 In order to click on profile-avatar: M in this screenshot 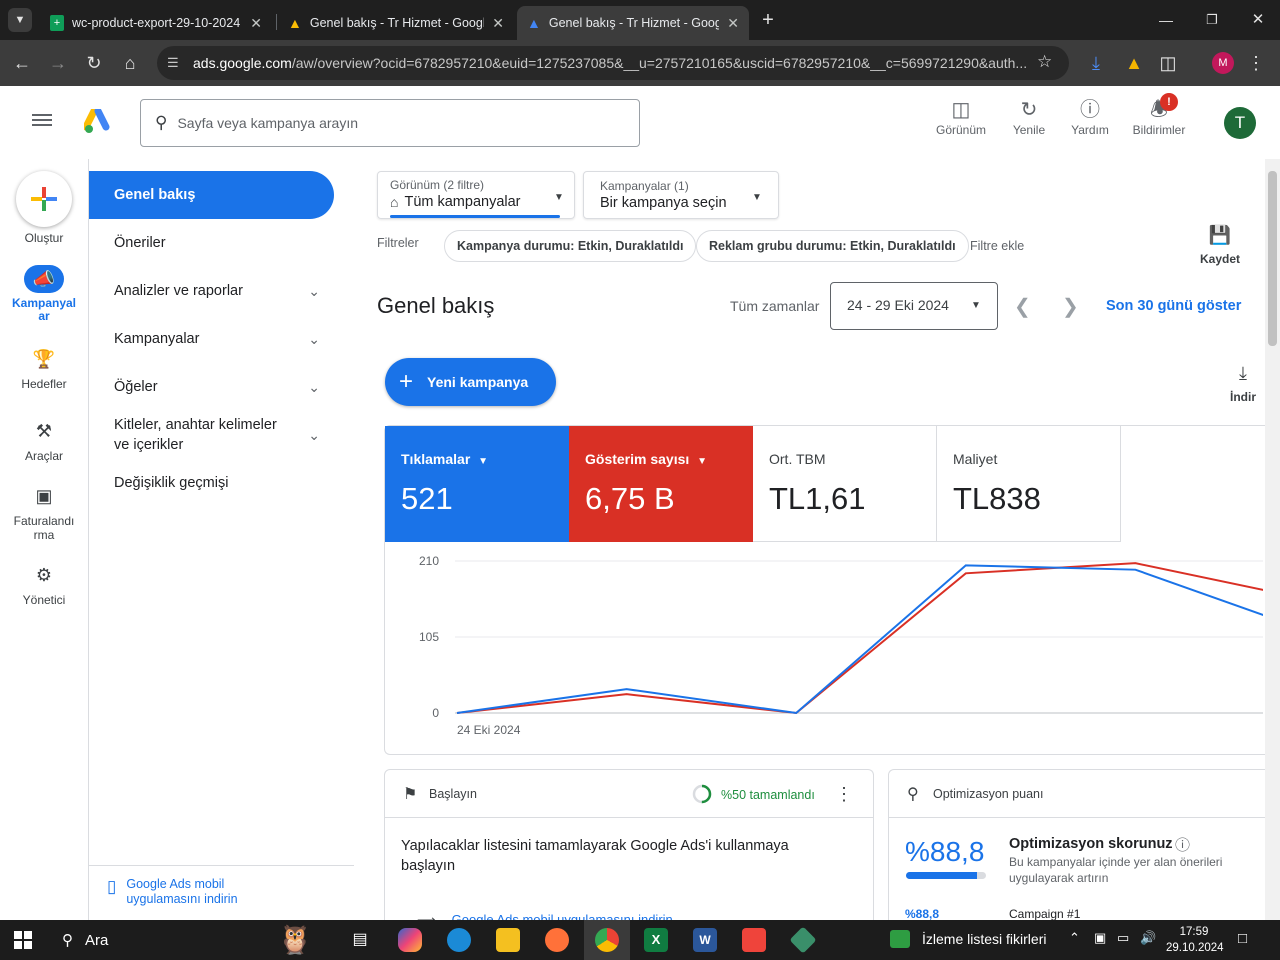, I will do `click(1223, 63)`.